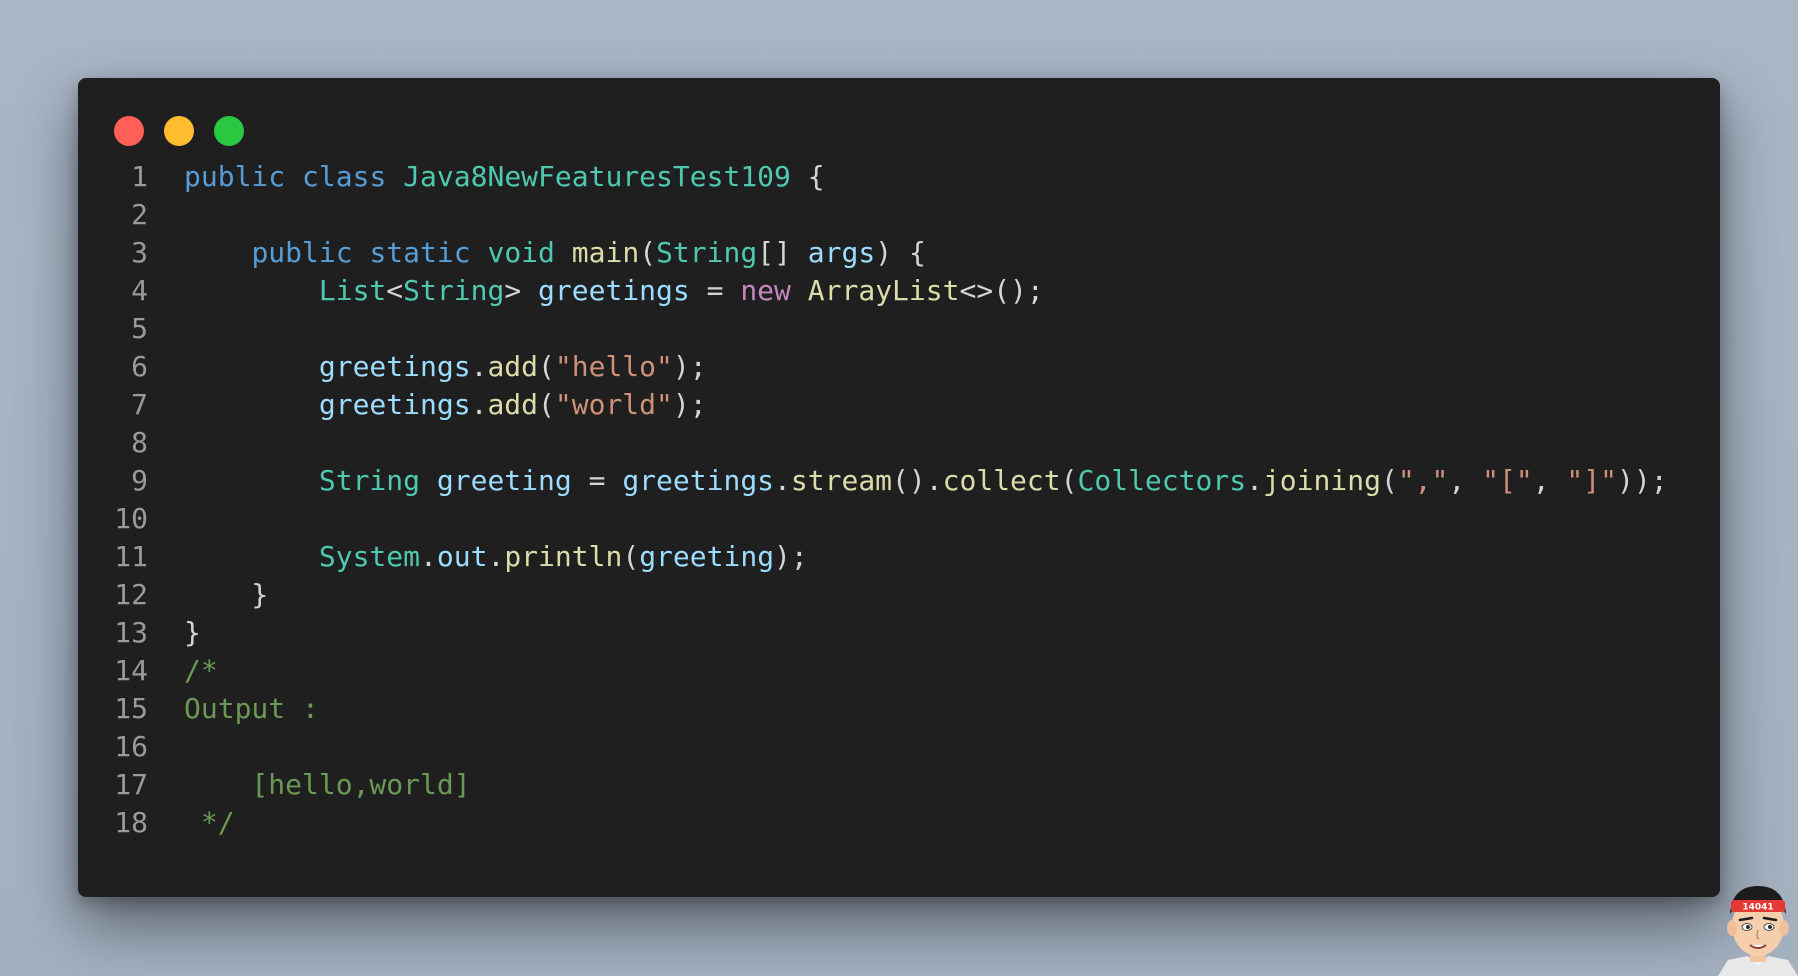  I want to click on code-text: Output :, so click(251, 708).